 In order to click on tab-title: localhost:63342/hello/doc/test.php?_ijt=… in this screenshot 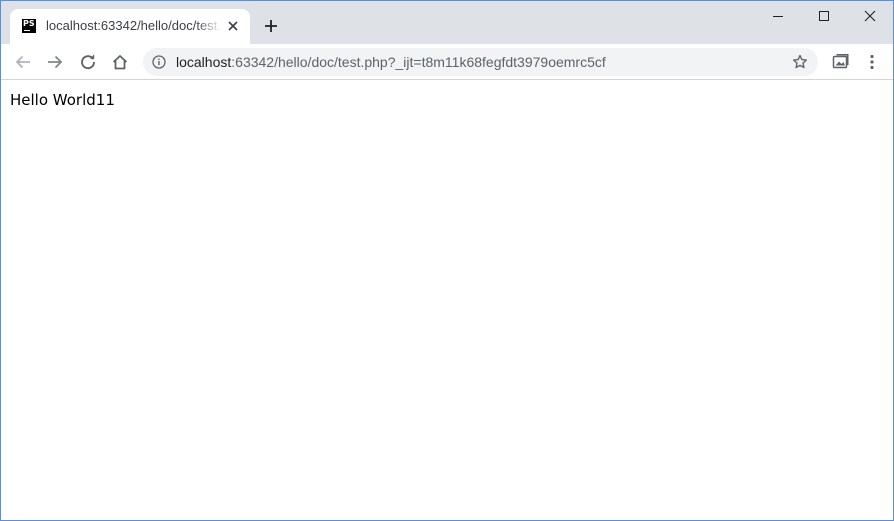, I will do `click(134, 25)`.